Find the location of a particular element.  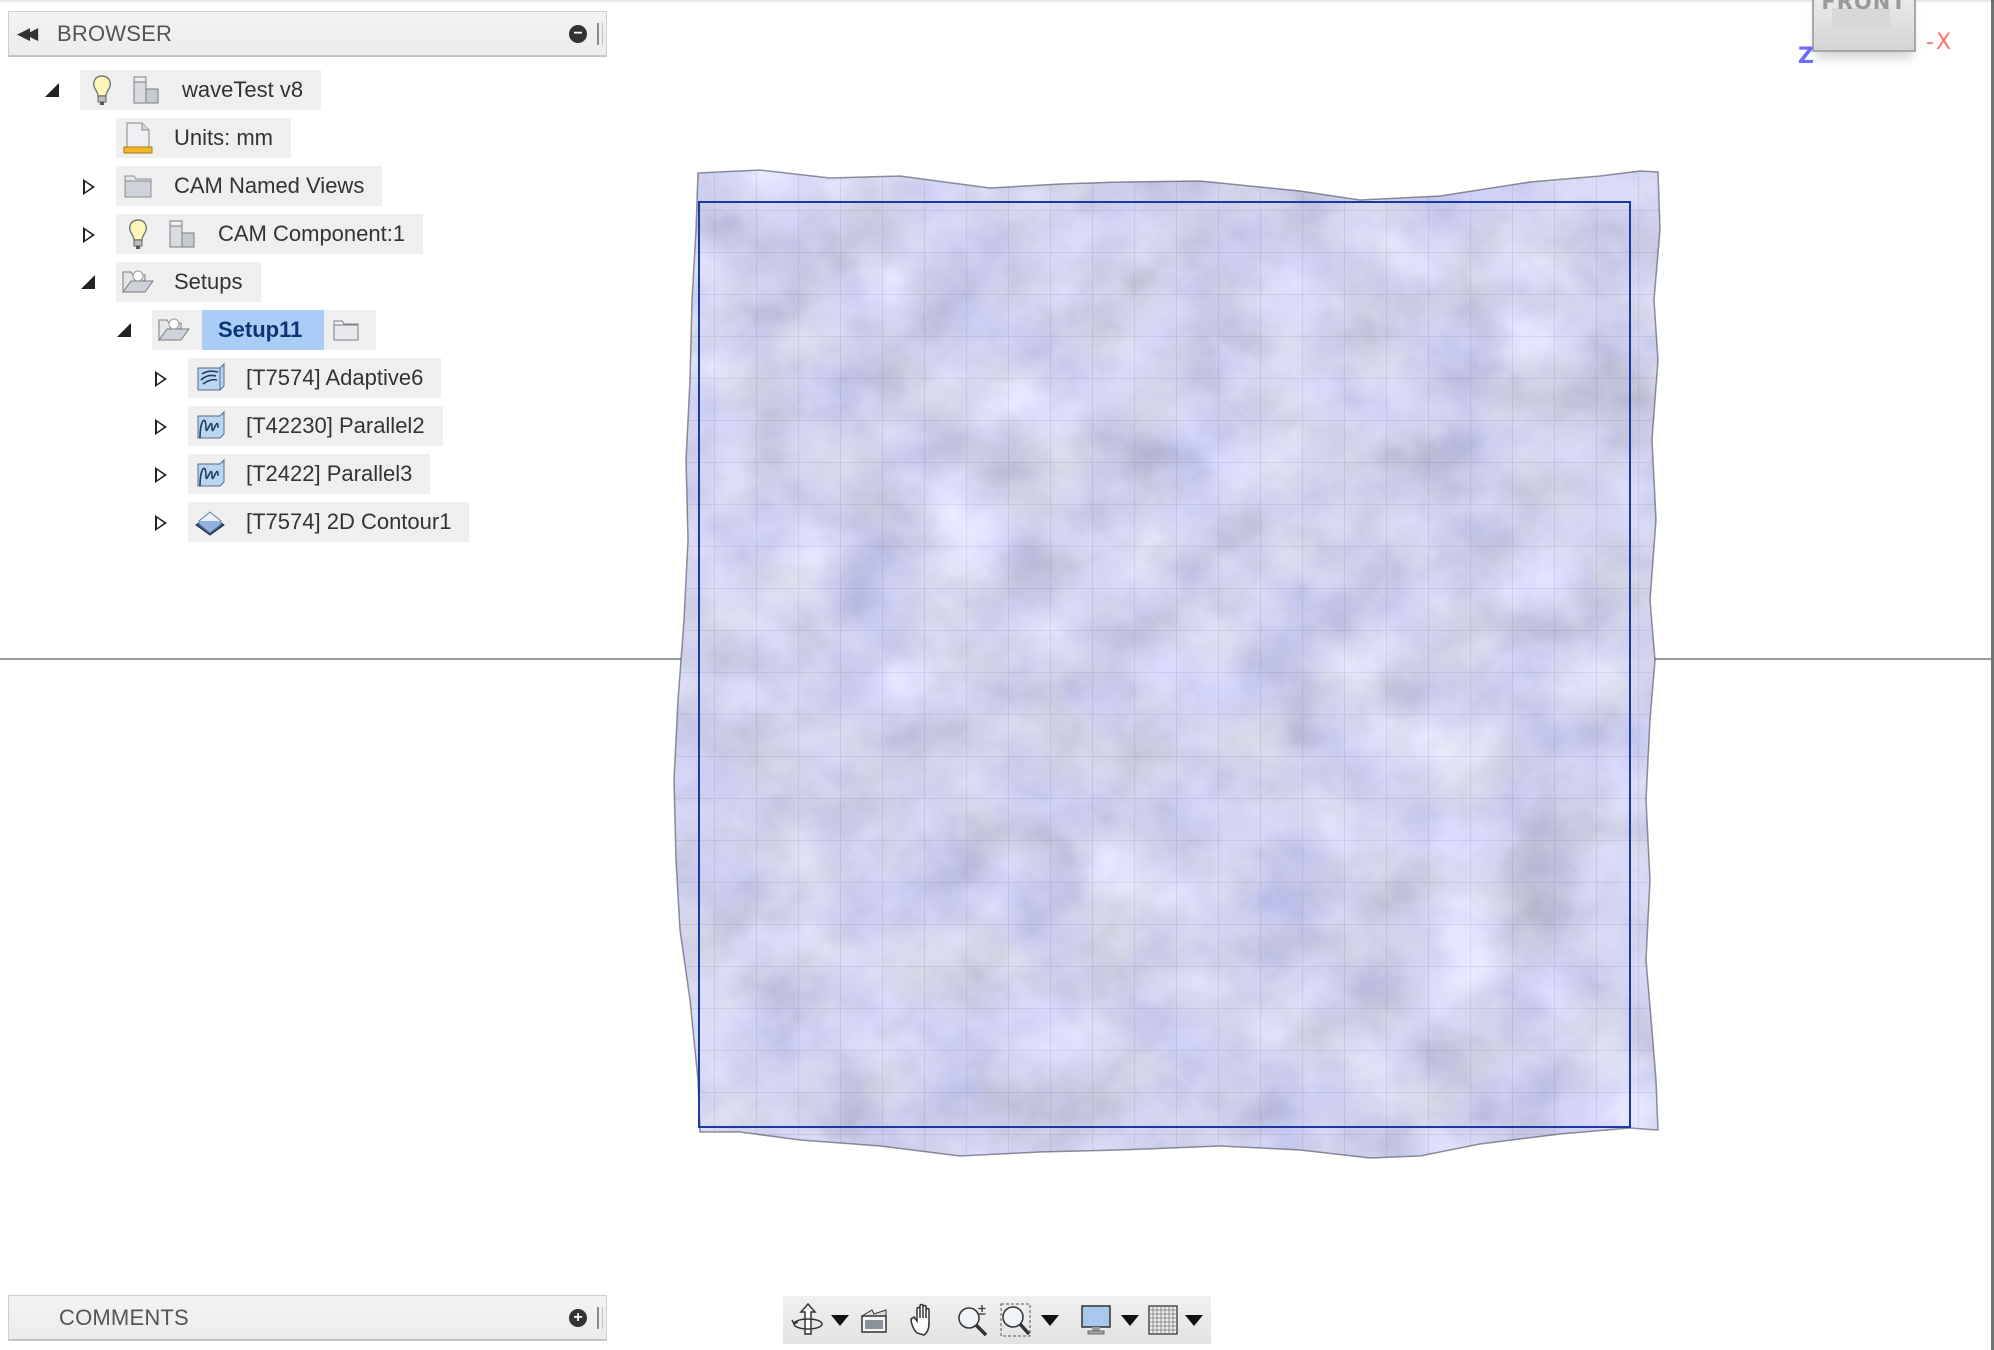

tree-node: CAM Component:1 is located at coordinates (270, 234).